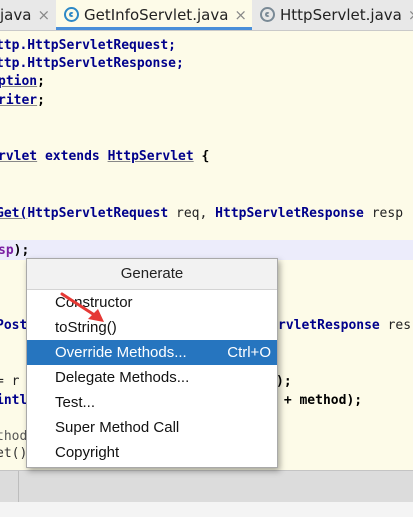 This screenshot has width=413, height=517. What do you see at coordinates (152, 427) in the screenshot?
I see `menu-item-super-method-call: Super Method Call` at bounding box center [152, 427].